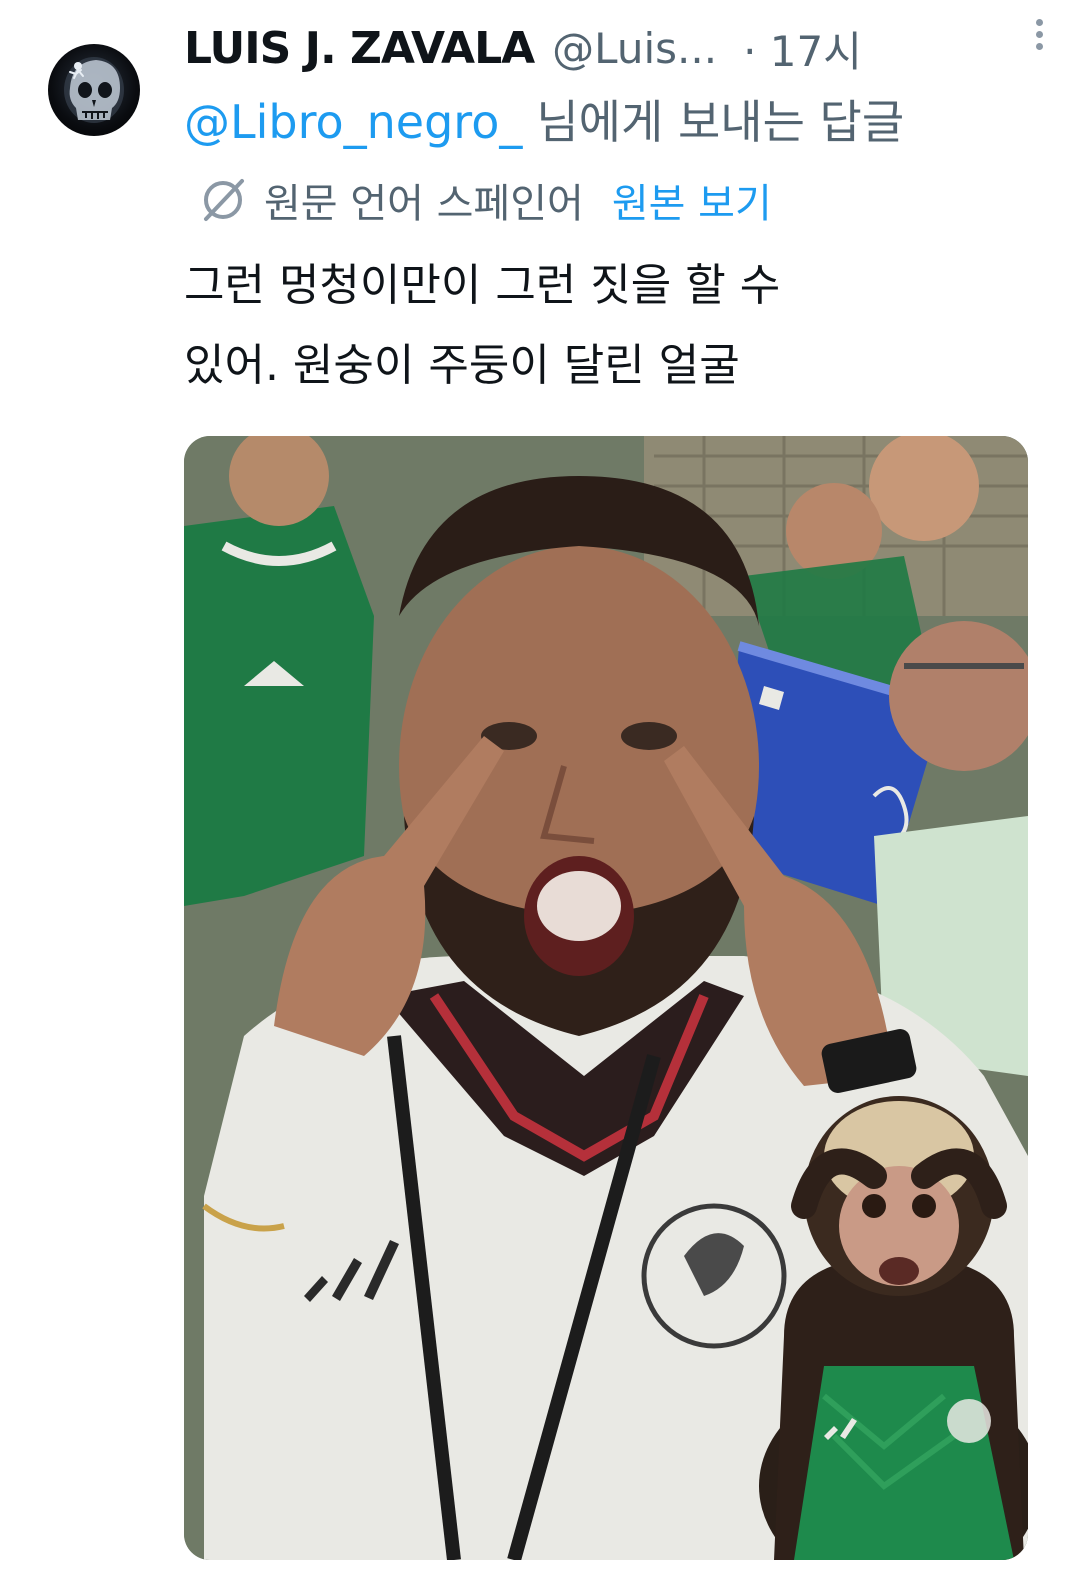 The width and height of the screenshot is (1080, 1593). I want to click on tweet-header: LUIS J. ZAVALA @Luis... · 17시, so click(614, 48).